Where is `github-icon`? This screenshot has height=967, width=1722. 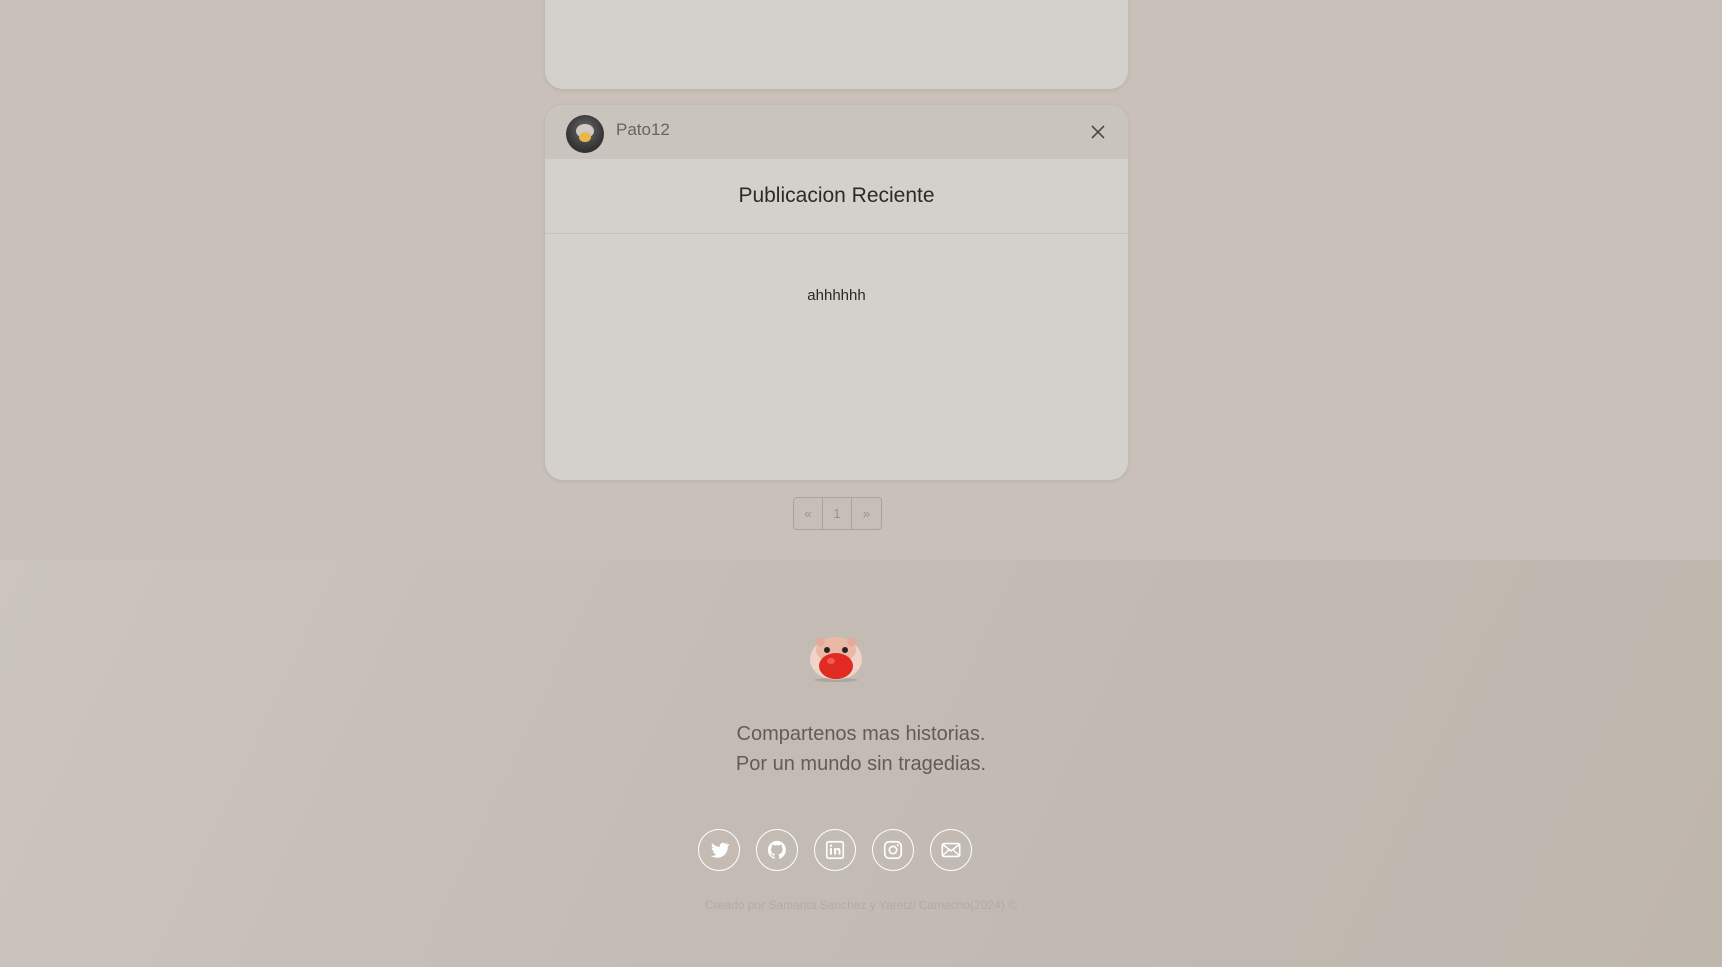
github-icon is located at coordinates (776, 849).